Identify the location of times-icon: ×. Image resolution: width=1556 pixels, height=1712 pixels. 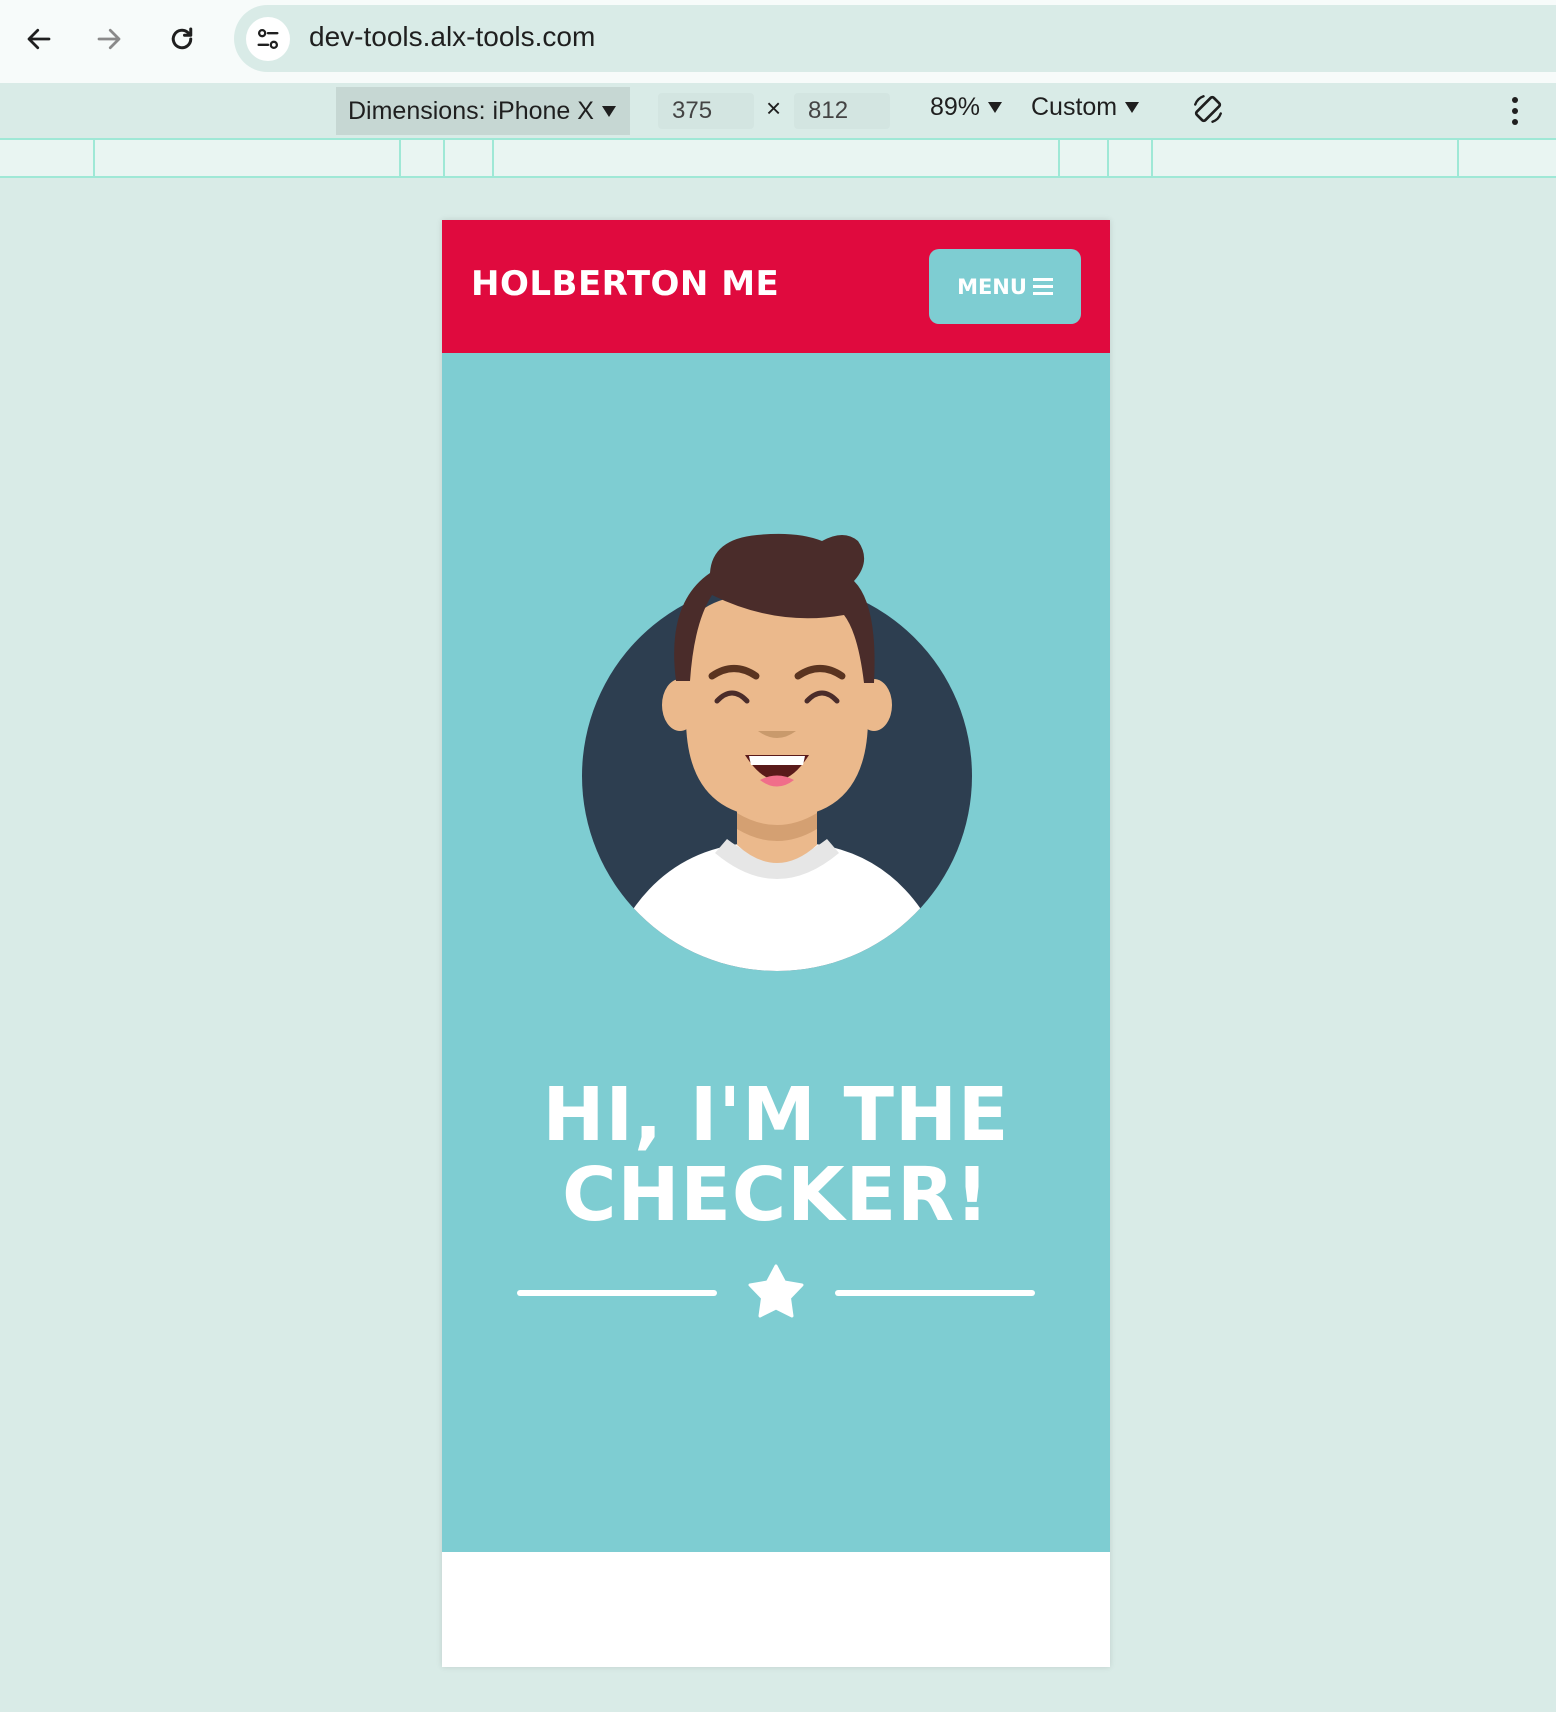
(774, 108).